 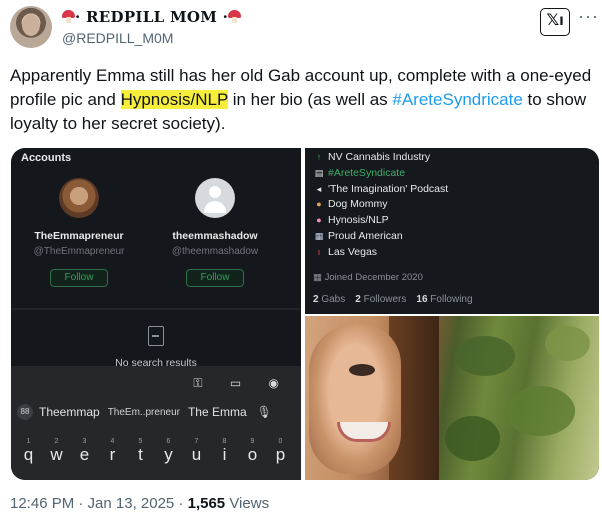 I want to click on joined-text: Joined December 2020, so click(x=373, y=277).